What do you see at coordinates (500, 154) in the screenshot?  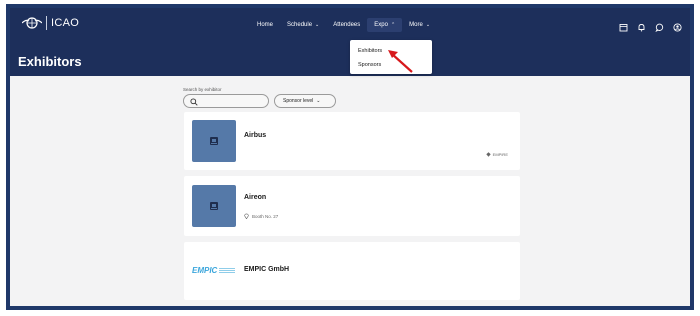 I see `sponsor-tag-label: EMPIRE` at bounding box center [500, 154].